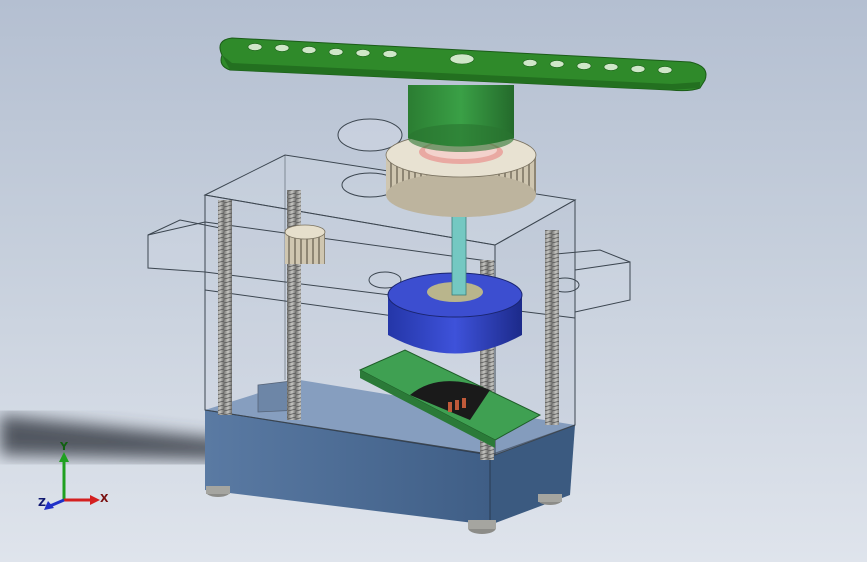  I want to click on z-axis-label: Z, so click(42, 502).